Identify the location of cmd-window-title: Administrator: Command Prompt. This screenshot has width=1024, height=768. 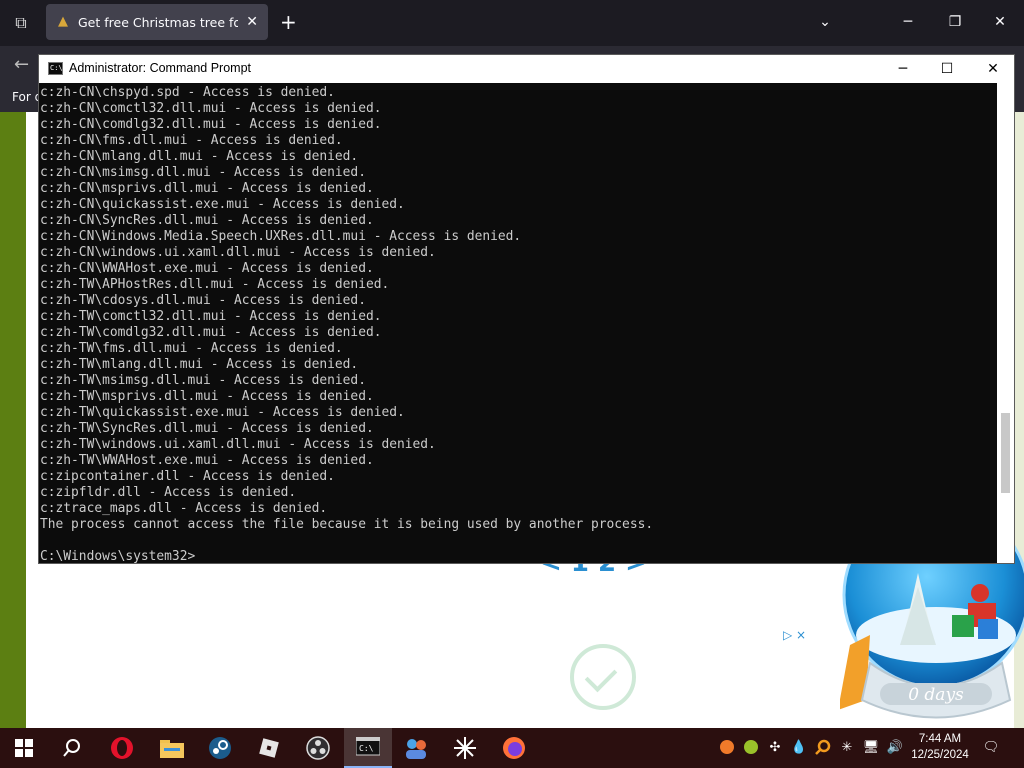
(160, 68).